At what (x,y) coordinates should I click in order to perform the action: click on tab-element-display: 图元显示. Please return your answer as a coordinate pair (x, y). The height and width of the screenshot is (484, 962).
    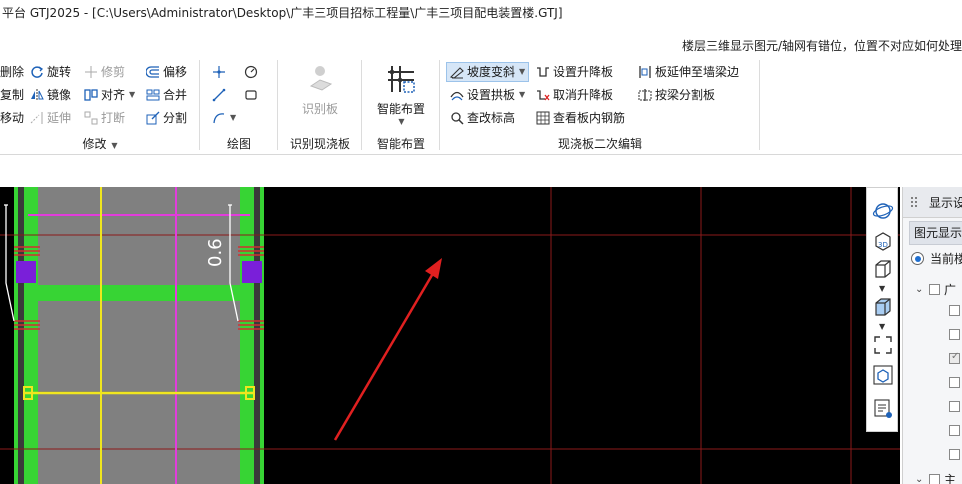
    Looking at the image, I should click on (935, 233).